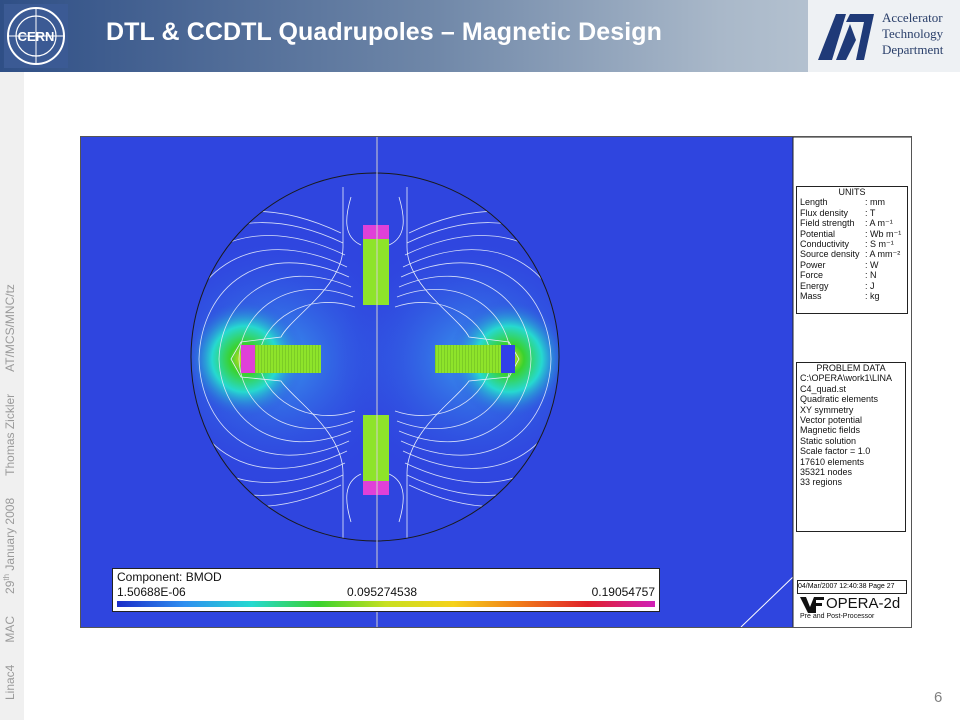  I want to click on units-value: : J, so click(870, 285).